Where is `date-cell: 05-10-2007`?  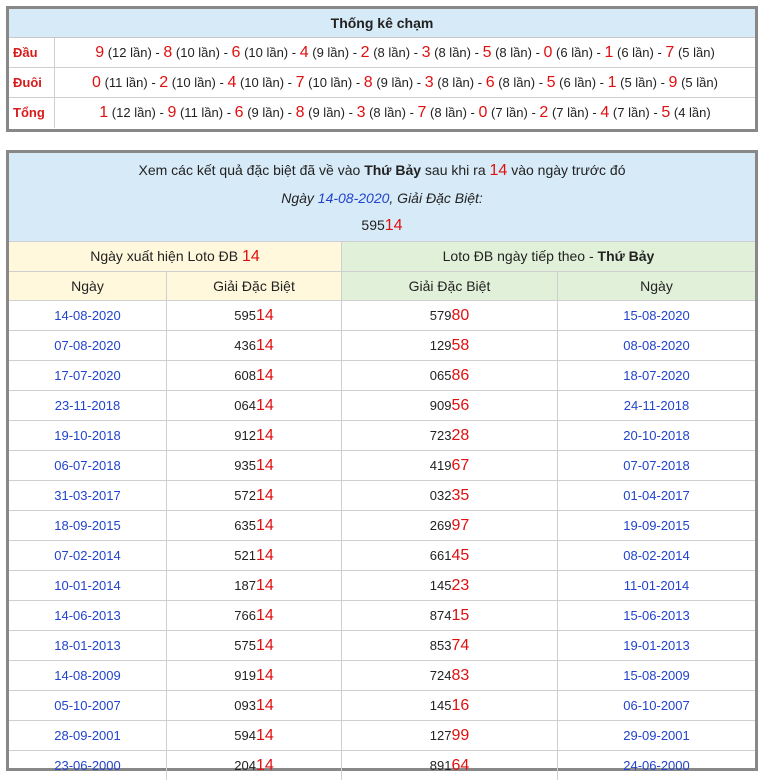
date-cell: 05-10-2007 is located at coordinates (88, 705).